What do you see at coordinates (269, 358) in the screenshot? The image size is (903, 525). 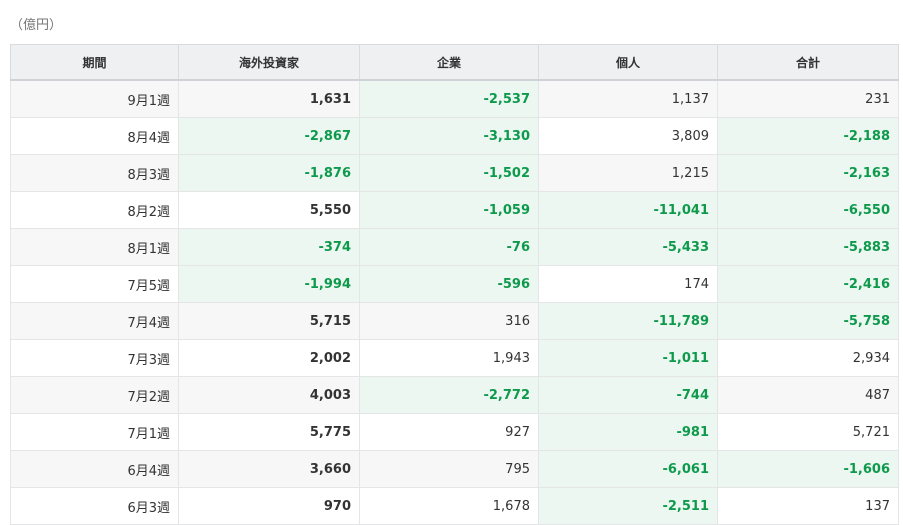 I see `foreign-investors-cell: 2,002` at bounding box center [269, 358].